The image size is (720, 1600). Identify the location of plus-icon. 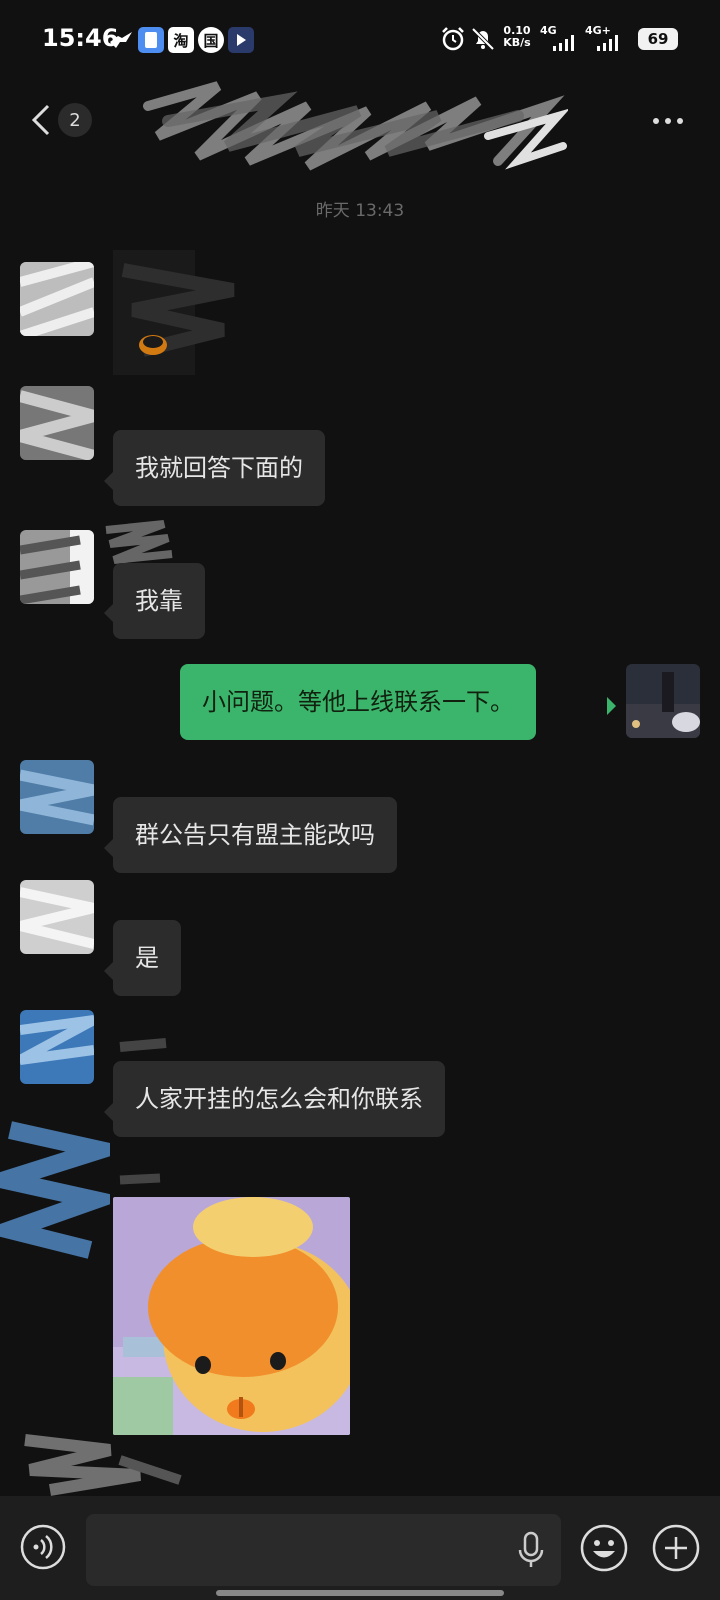
(676, 1548).